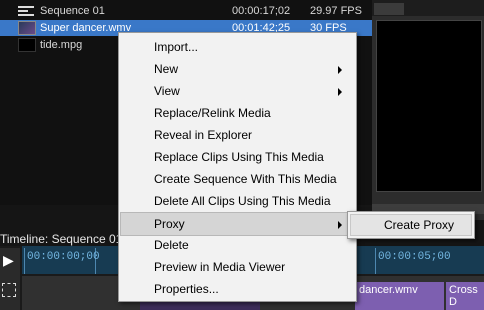 The width and height of the screenshot is (484, 310). I want to click on menu-item-create-sequence: Create Sequence With This Media, so click(237, 179).